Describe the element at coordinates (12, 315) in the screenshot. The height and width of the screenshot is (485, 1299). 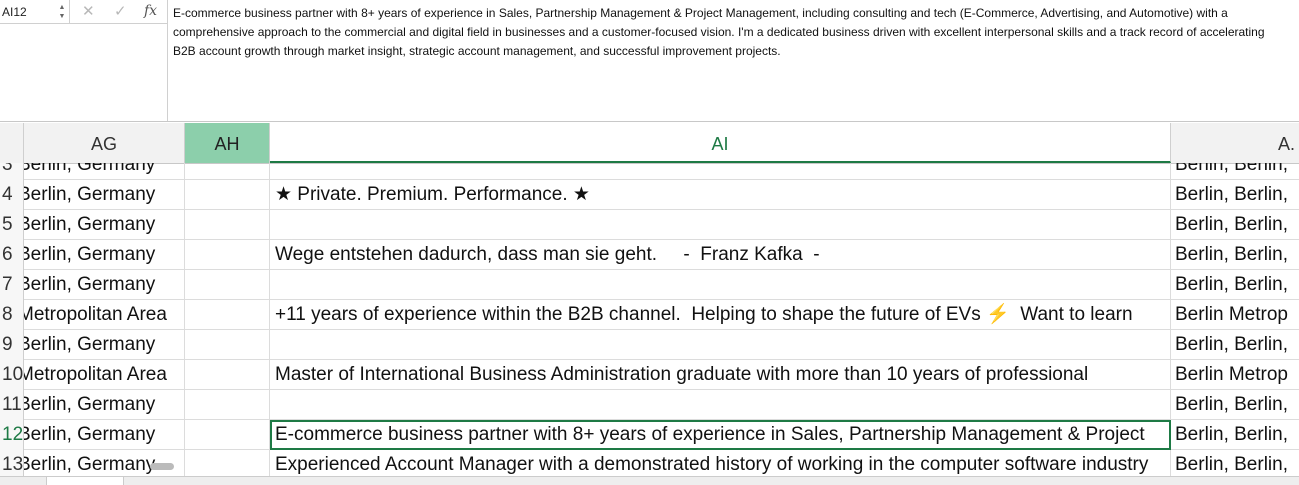
I see `row-header: 8` at that location.